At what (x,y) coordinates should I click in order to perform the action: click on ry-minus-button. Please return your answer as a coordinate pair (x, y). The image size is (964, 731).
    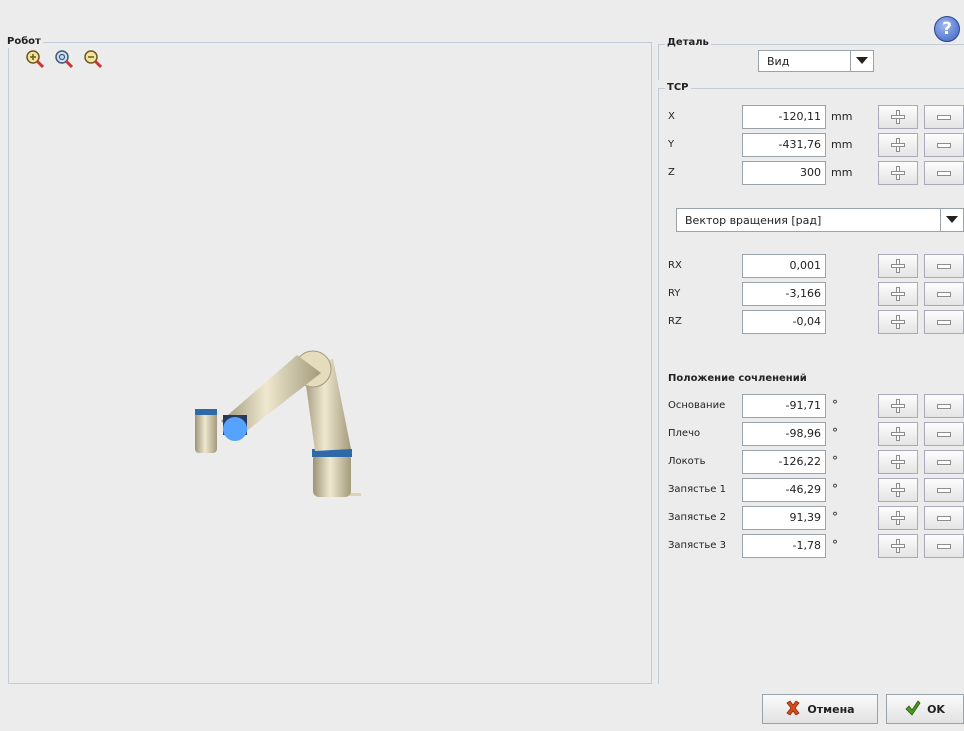
    Looking at the image, I should click on (944, 294).